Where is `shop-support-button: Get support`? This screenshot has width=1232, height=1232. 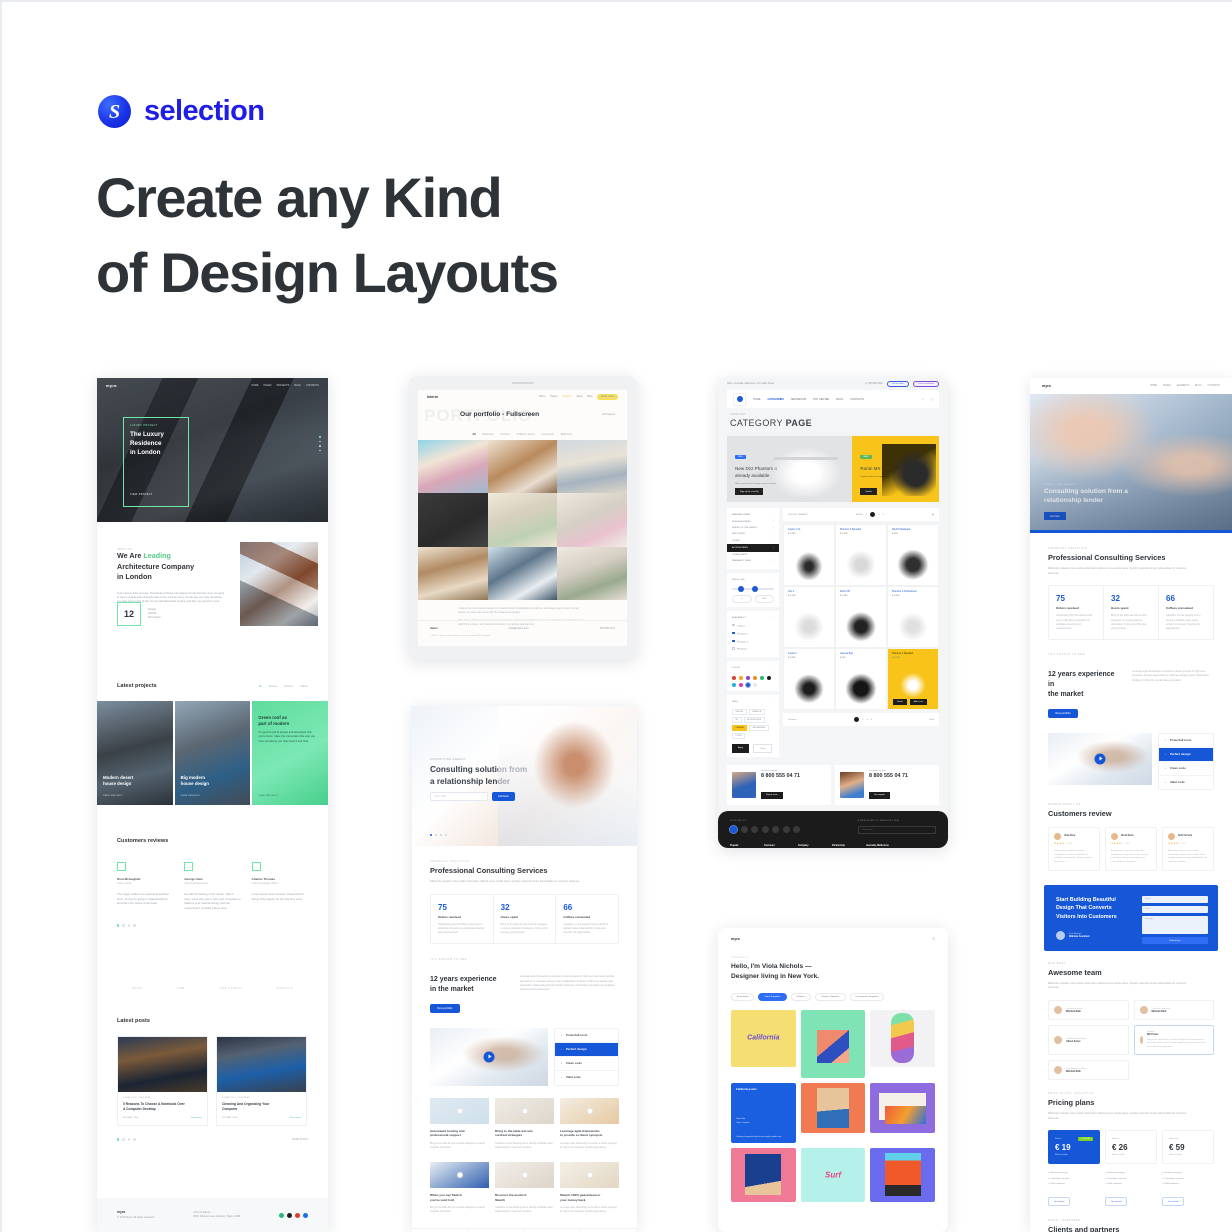 shop-support-button: Get support is located at coordinates (879, 795).